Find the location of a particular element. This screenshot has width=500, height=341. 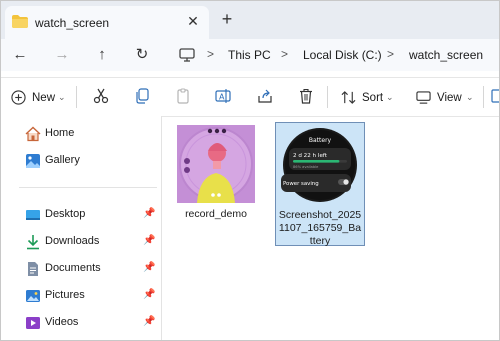

refresh-icon: ↻ is located at coordinates (142, 55).